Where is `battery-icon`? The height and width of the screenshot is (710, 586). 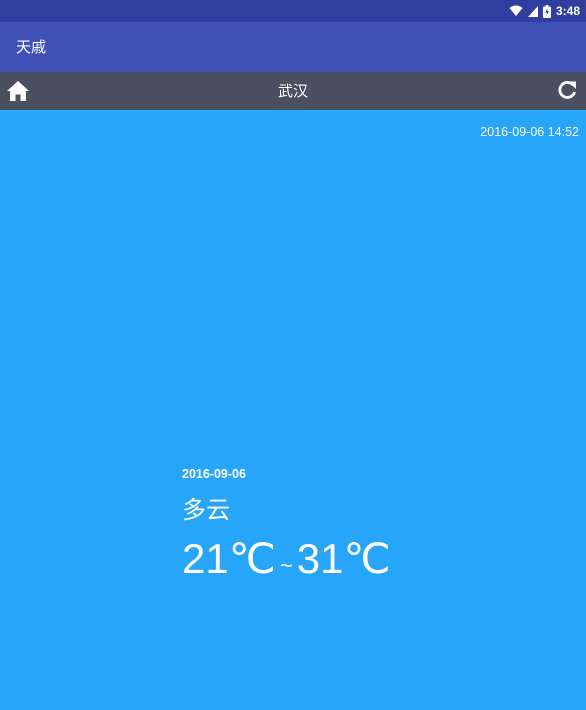
battery-icon is located at coordinates (546, 11).